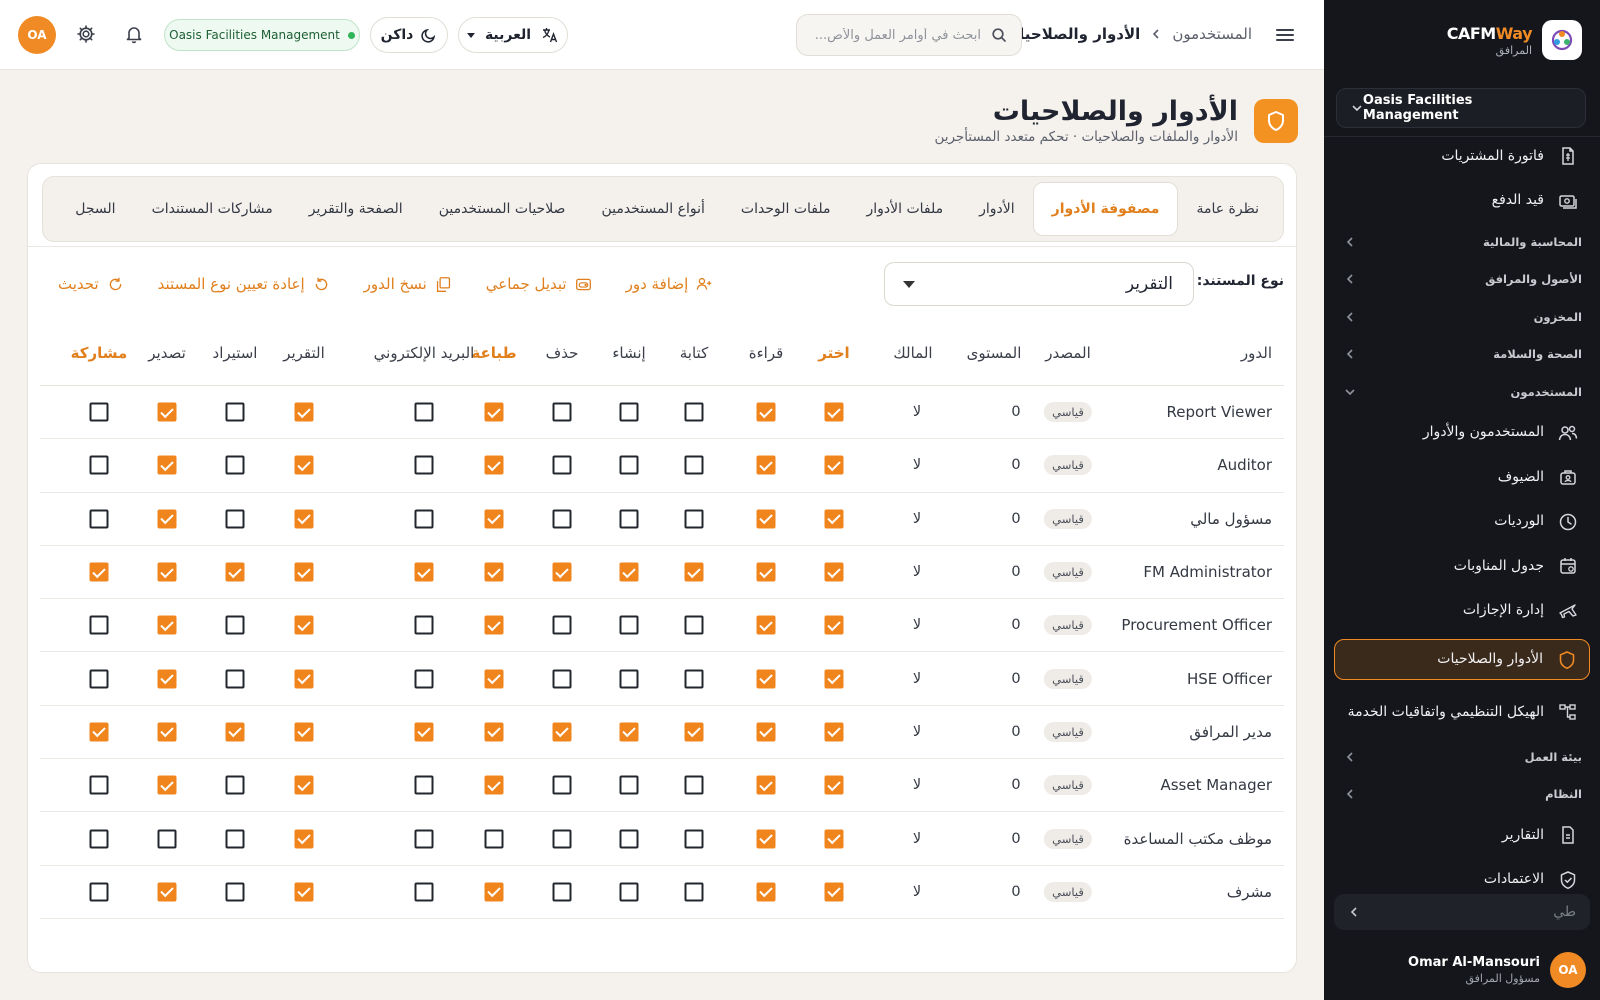 The height and width of the screenshot is (1000, 1600). What do you see at coordinates (167, 353) in the screenshot?
I see `column-header: تصدير` at bounding box center [167, 353].